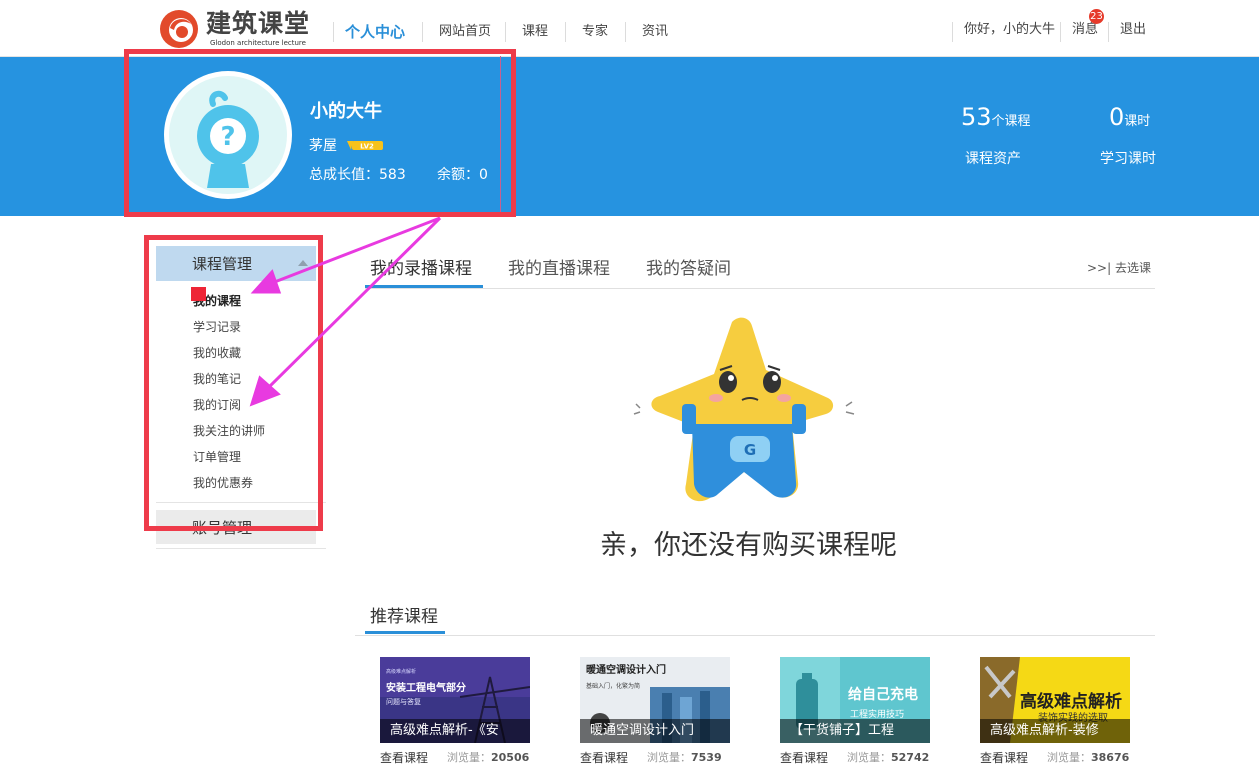 Image resolution: width=1259 pixels, height=765 pixels. What do you see at coordinates (455, 700) in the screenshot?
I see `course-thumbnail: 高级难点解析 安装工程电气部分 问题与答复 高级难点解析-《安` at bounding box center [455, 700].